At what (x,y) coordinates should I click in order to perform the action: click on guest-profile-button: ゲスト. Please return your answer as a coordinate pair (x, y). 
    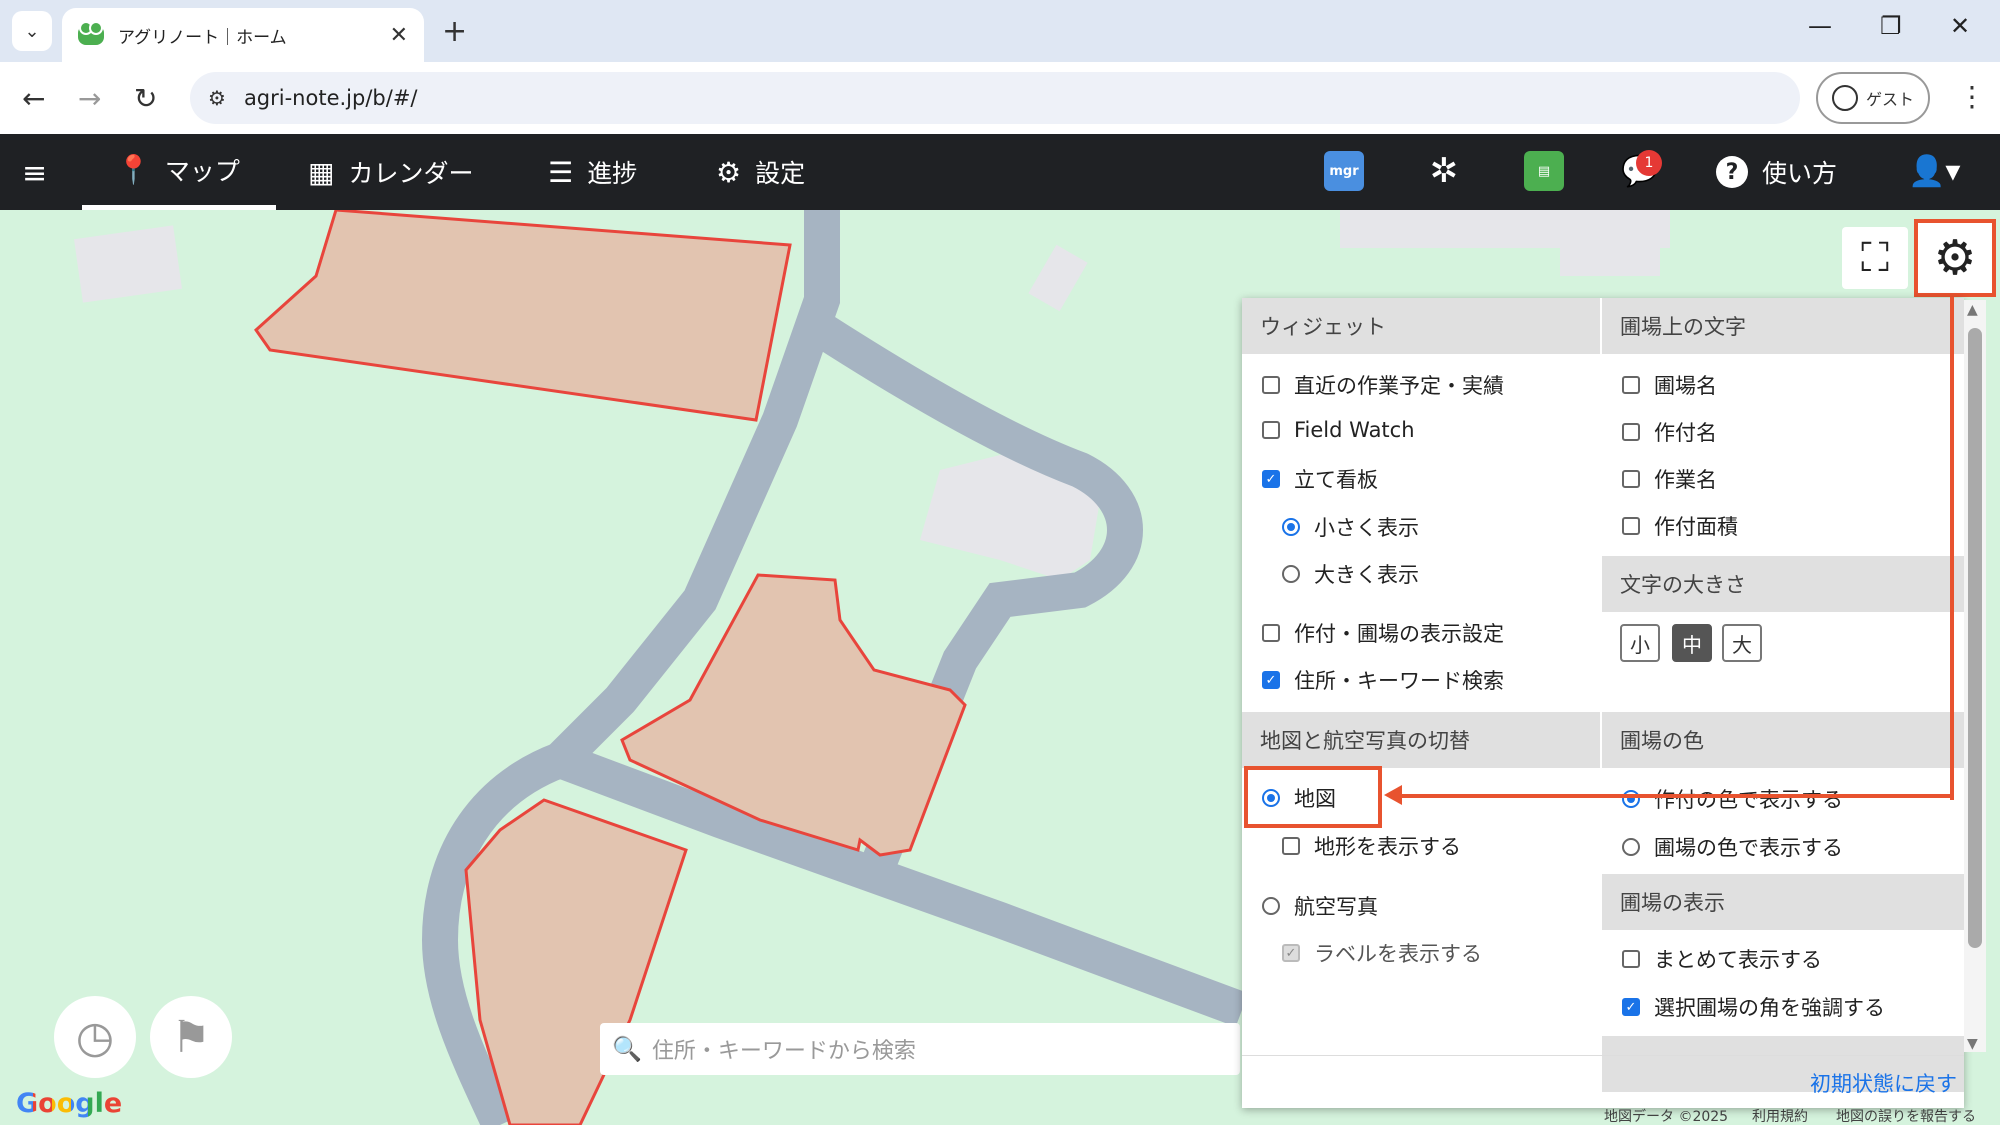
    Looking at the image, I should click on (1873, 98).